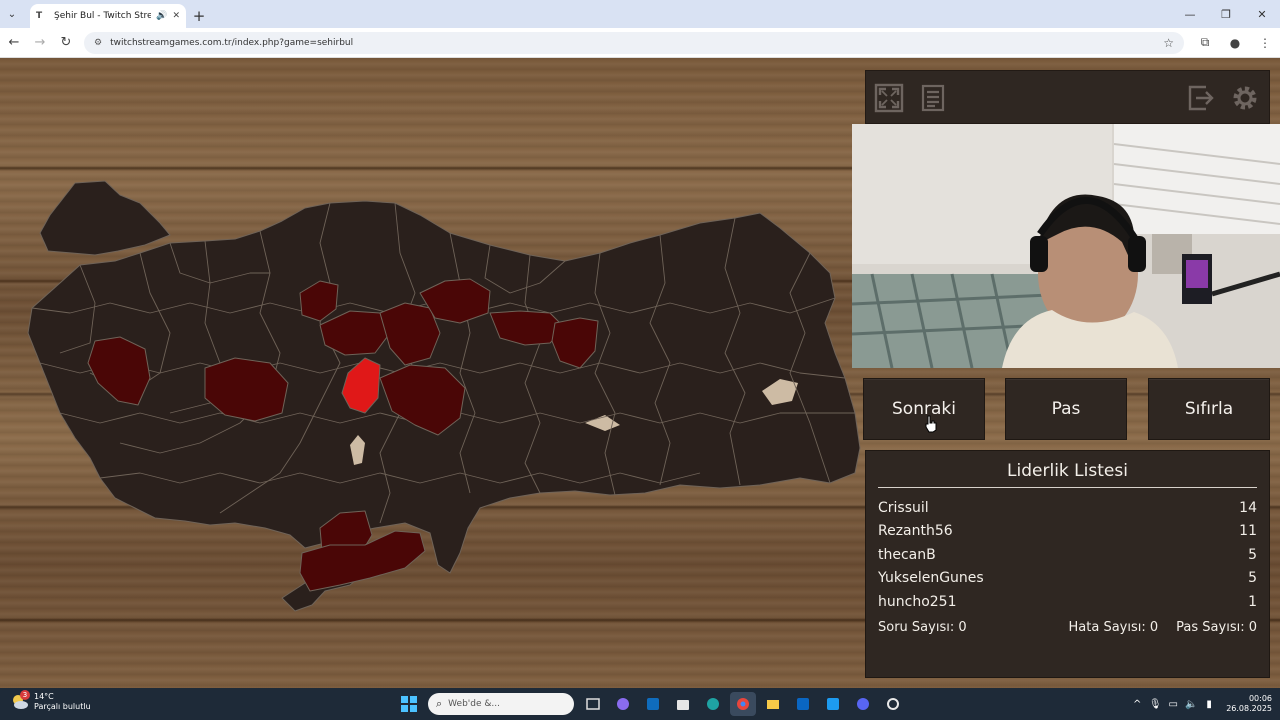  I want to click on browser-tab-active: T Şehir Bul - Twitch Stream G 🔊 ✕, so click(108, 16).